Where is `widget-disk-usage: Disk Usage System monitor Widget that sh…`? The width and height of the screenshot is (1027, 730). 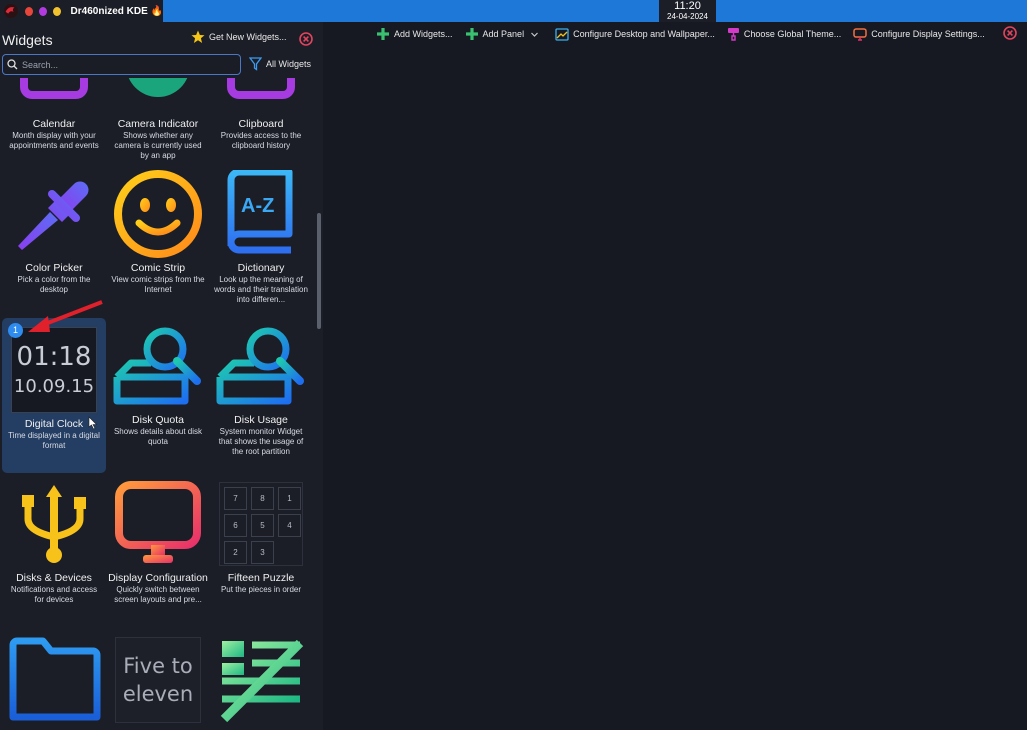
widget-disk-usage: Disk Usage System monitor Widget that sh… is located at coordinates (261, 387).